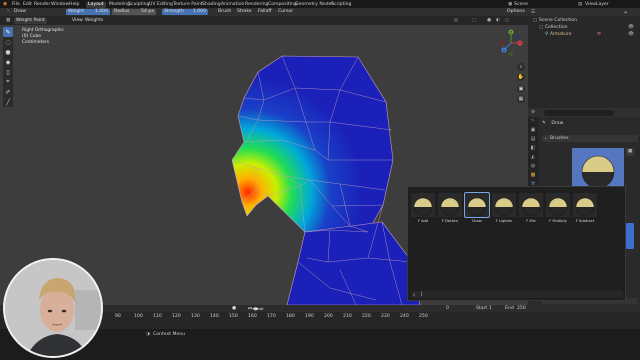 Image resolution: width=640 pixels, height=360 pixels. Describe the element at coordinates (533, 139) in the screenshot. I see `output-tab-icon: ▤` at that location.